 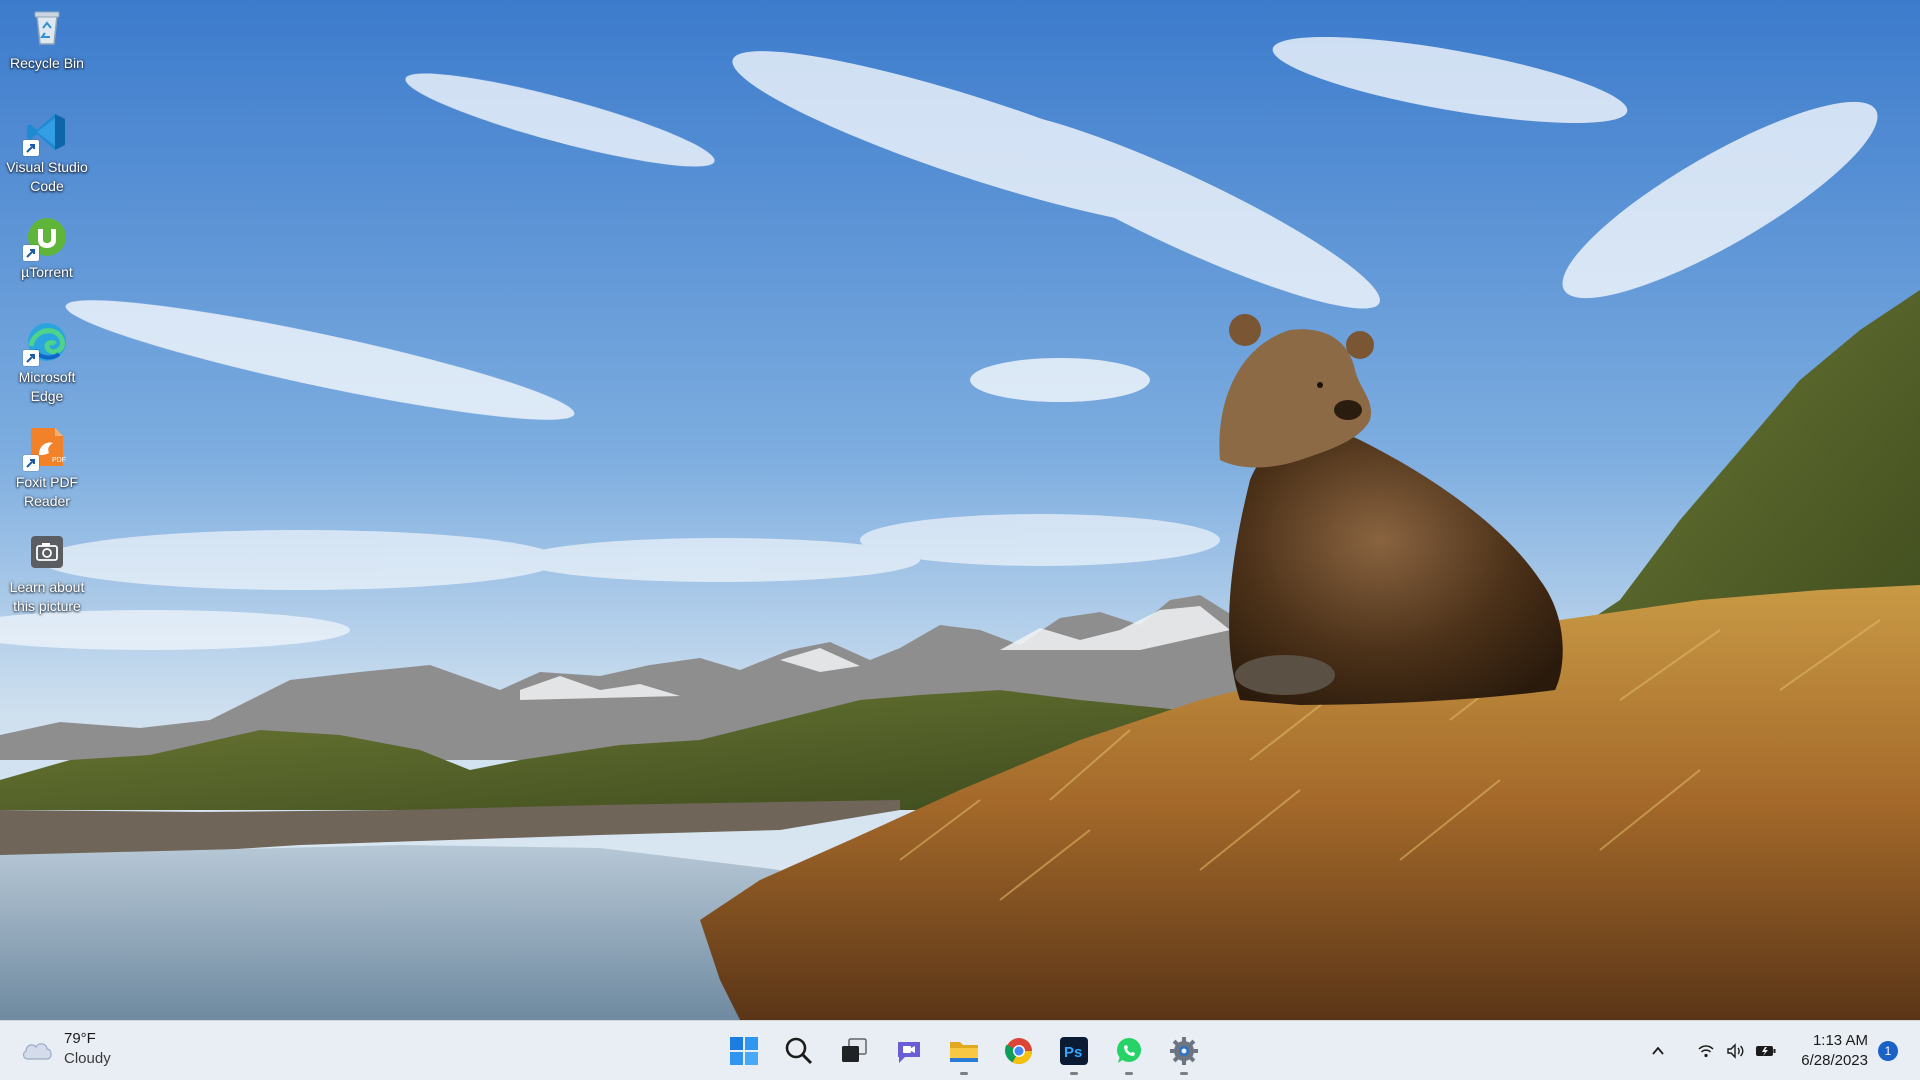 I want to click on clock-time: 1:13 AM, so click(x=1840, y=1040).